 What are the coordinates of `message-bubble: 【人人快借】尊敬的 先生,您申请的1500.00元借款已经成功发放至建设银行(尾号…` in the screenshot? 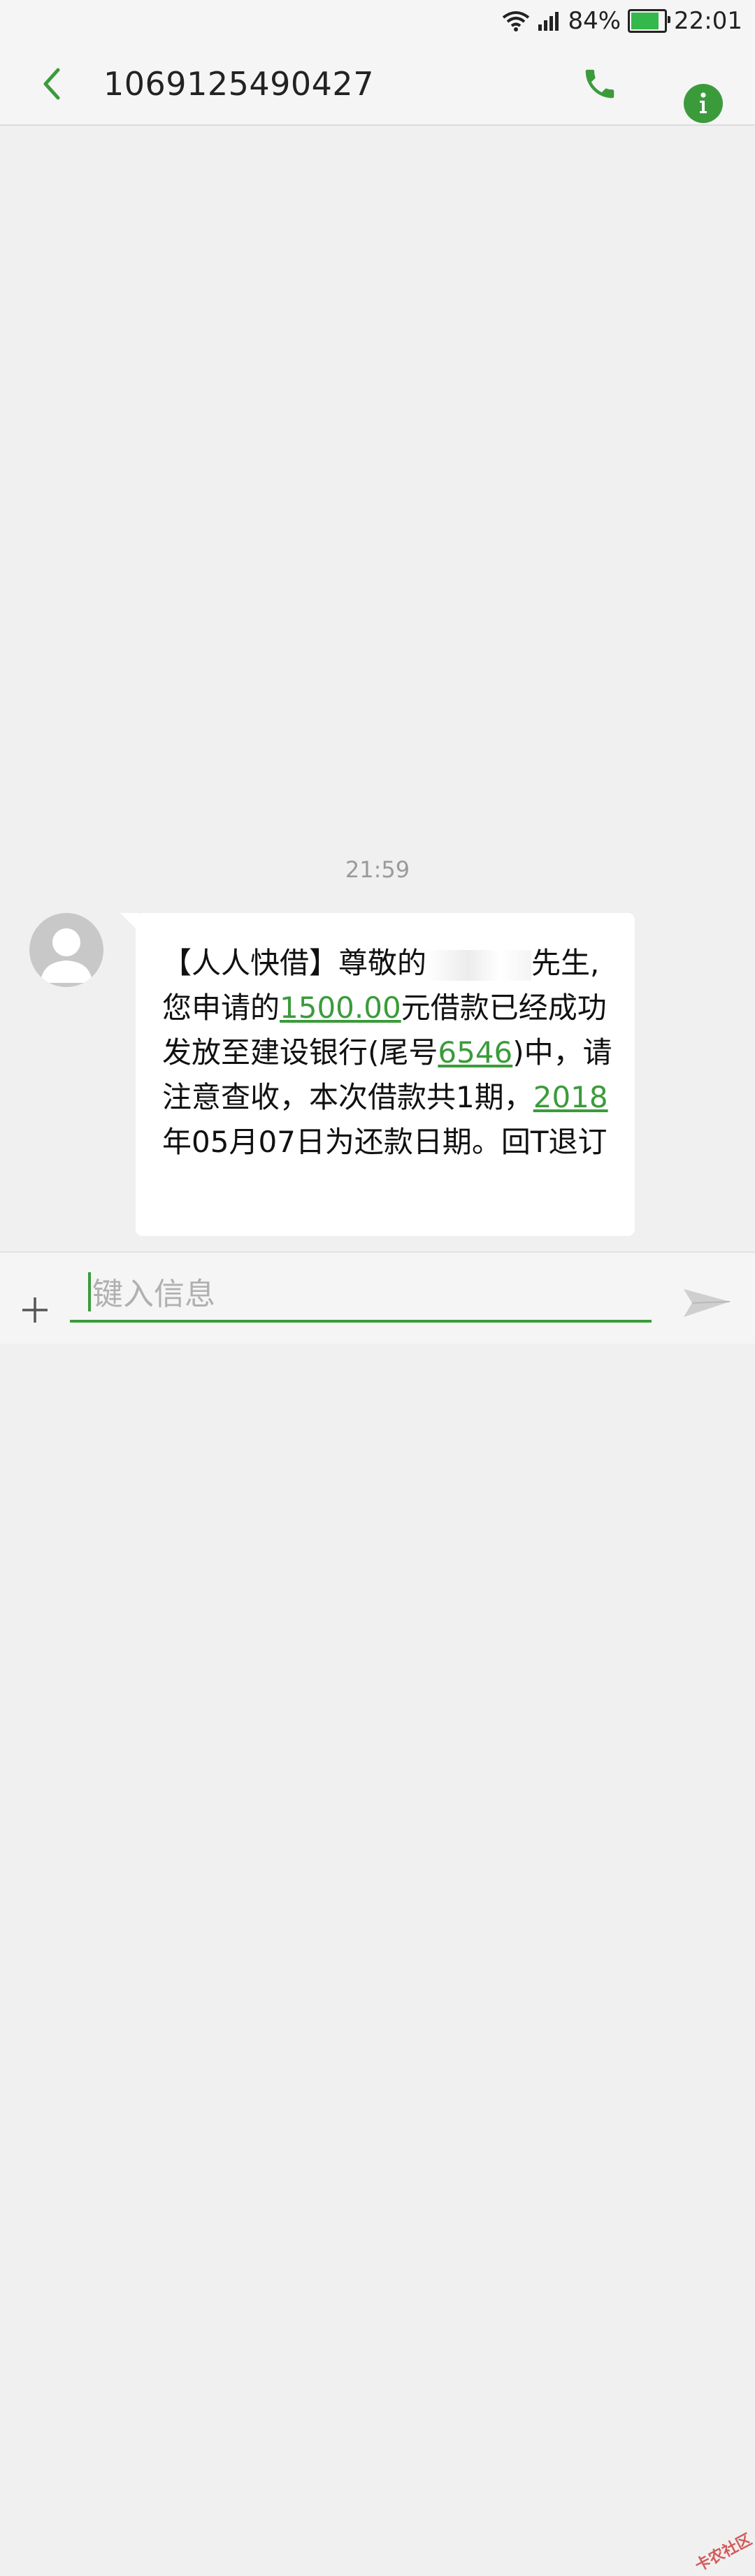 It's located at (385, 1074).